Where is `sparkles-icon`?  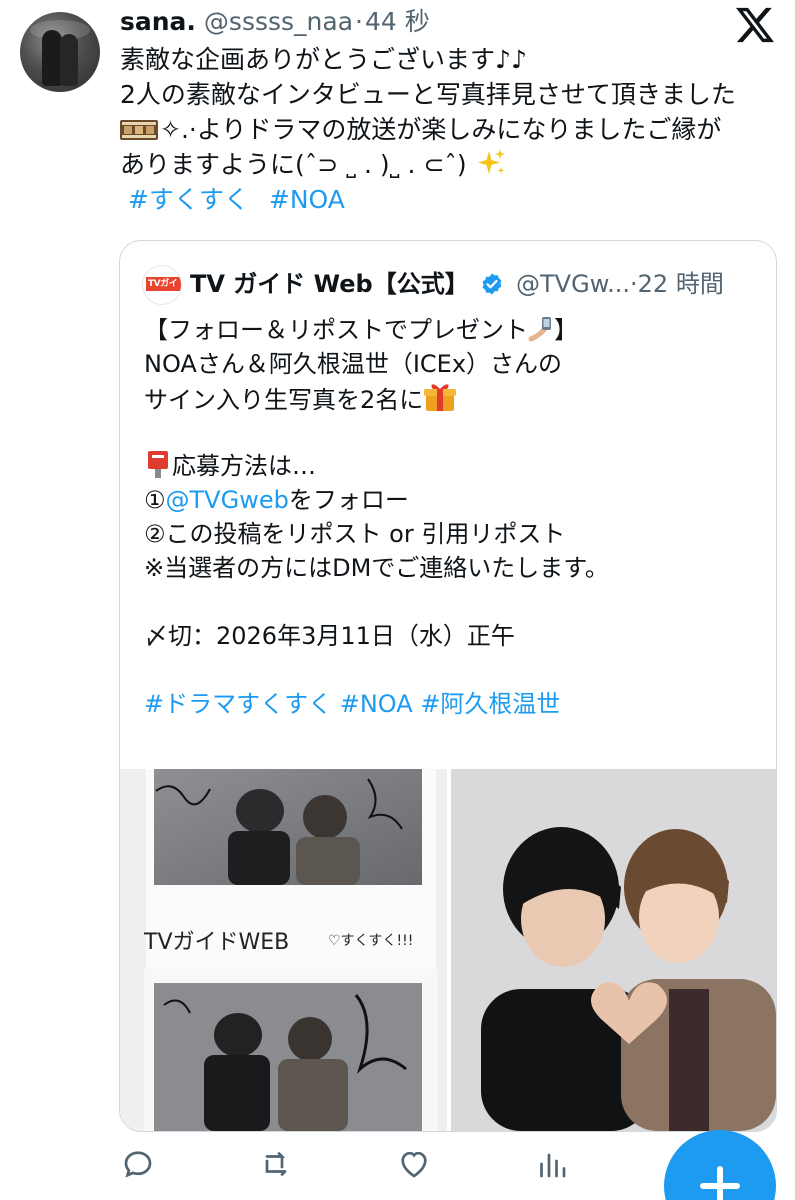
sparkles-icon is located at coordinates (491, 161).